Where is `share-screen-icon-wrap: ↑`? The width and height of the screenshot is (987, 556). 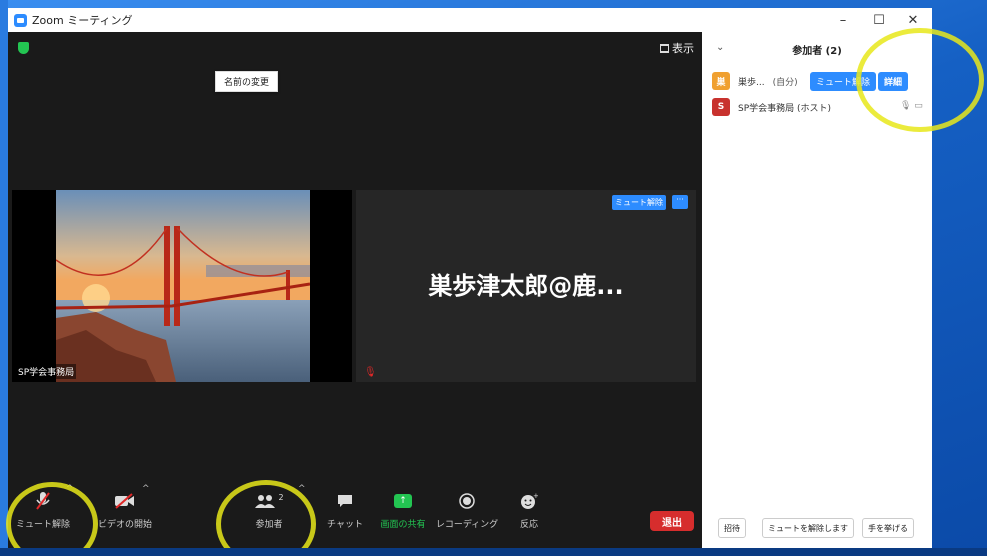
share-screen-icon-wrap: ↑ is located at coordinates (403, 501).